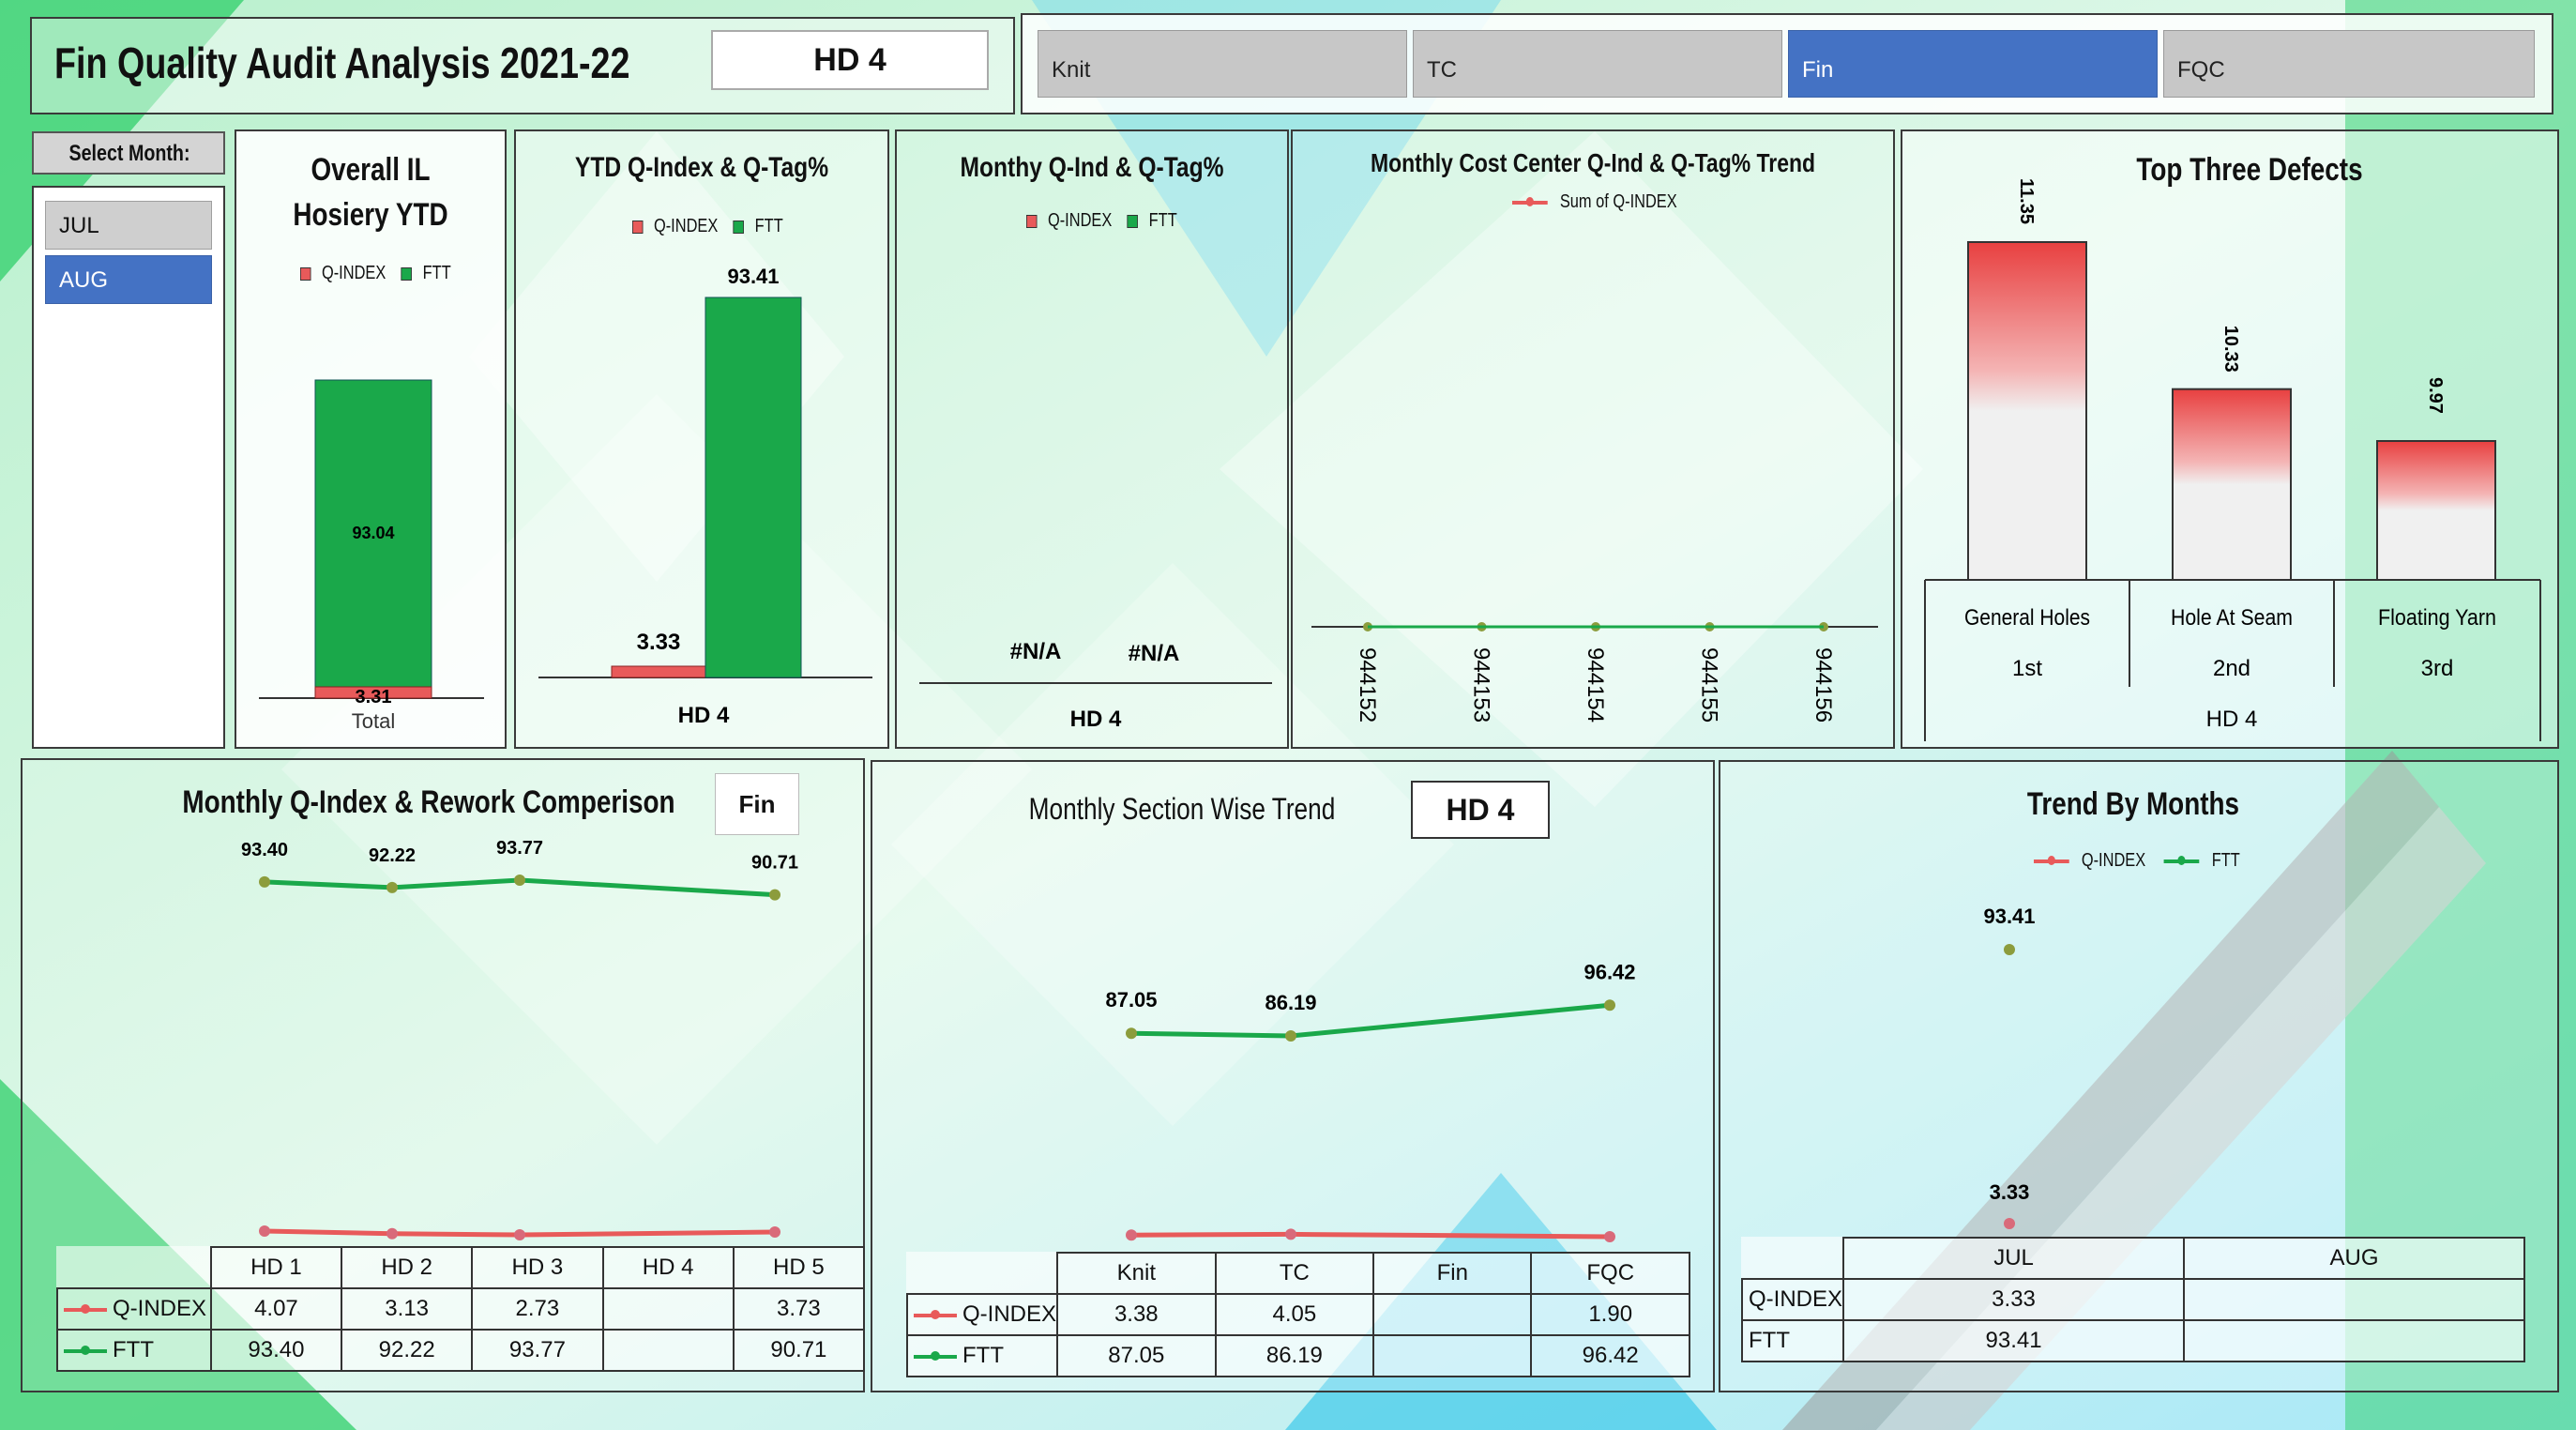 This screenshot has height=1430, width=2576. Describe the element at coordinates (1610, 1314) in the screenshot. I see `cell: 1.90` at that location.